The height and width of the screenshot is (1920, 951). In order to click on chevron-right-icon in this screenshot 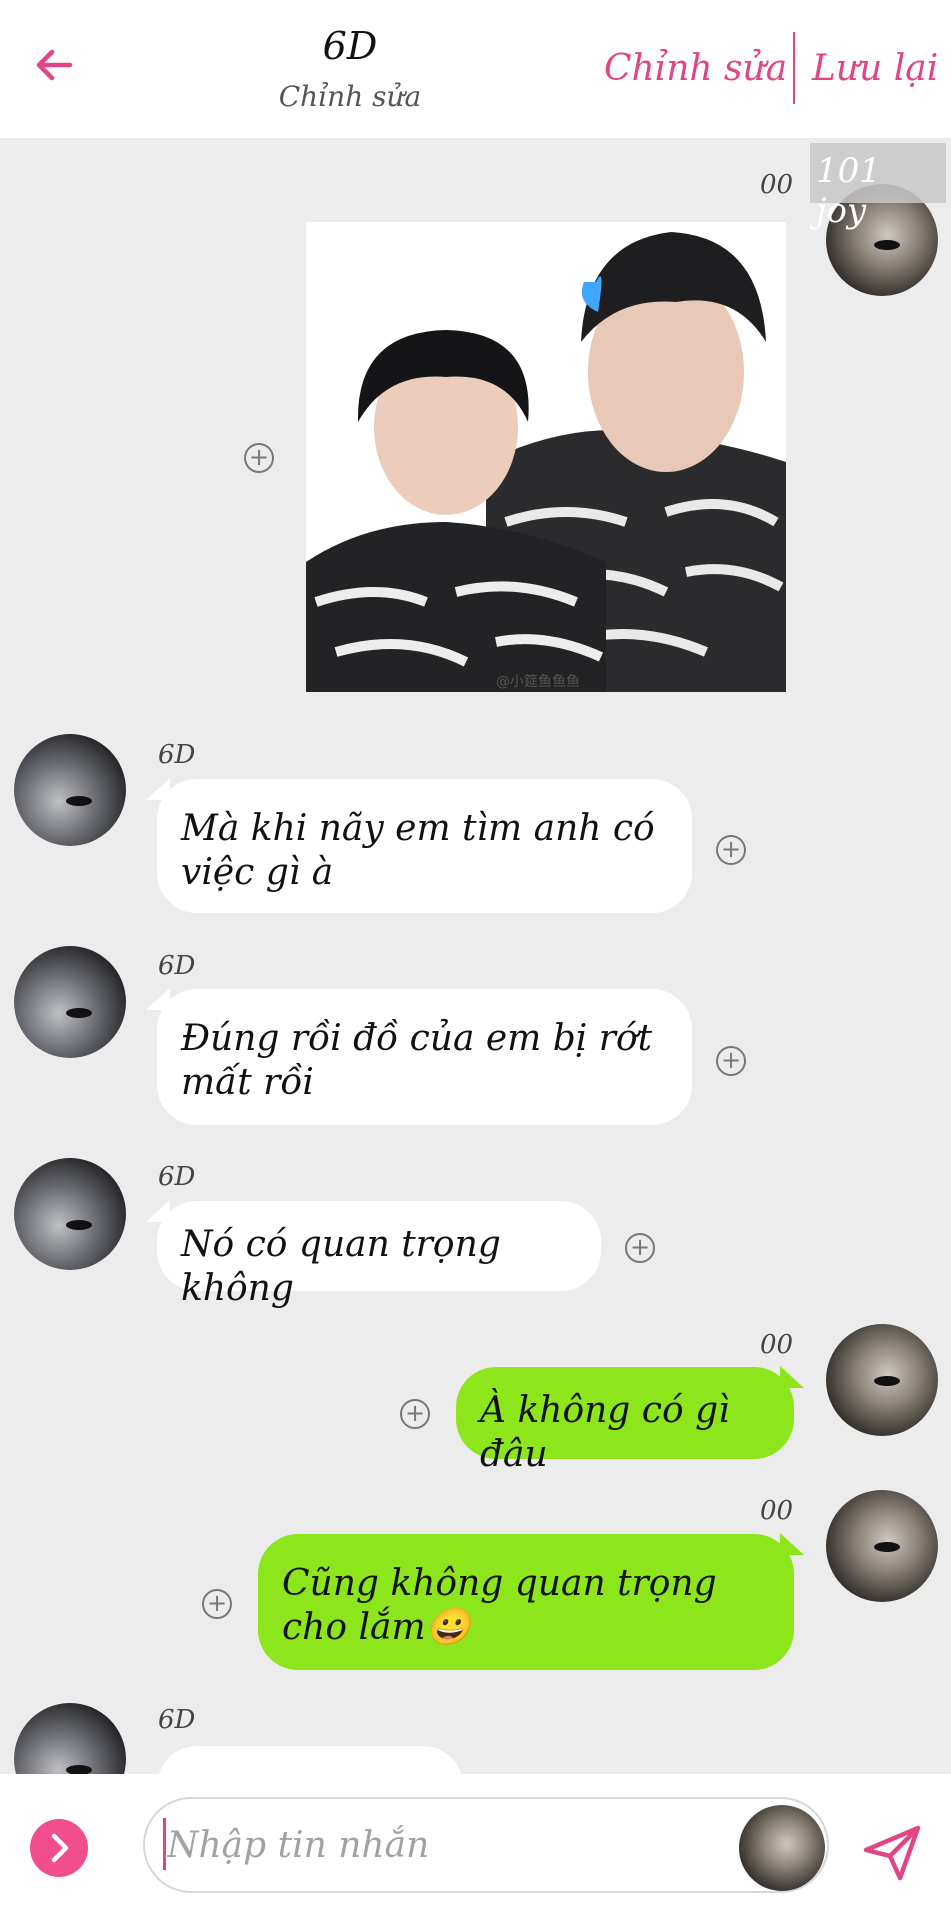, I will do `click(60, 1848)`.